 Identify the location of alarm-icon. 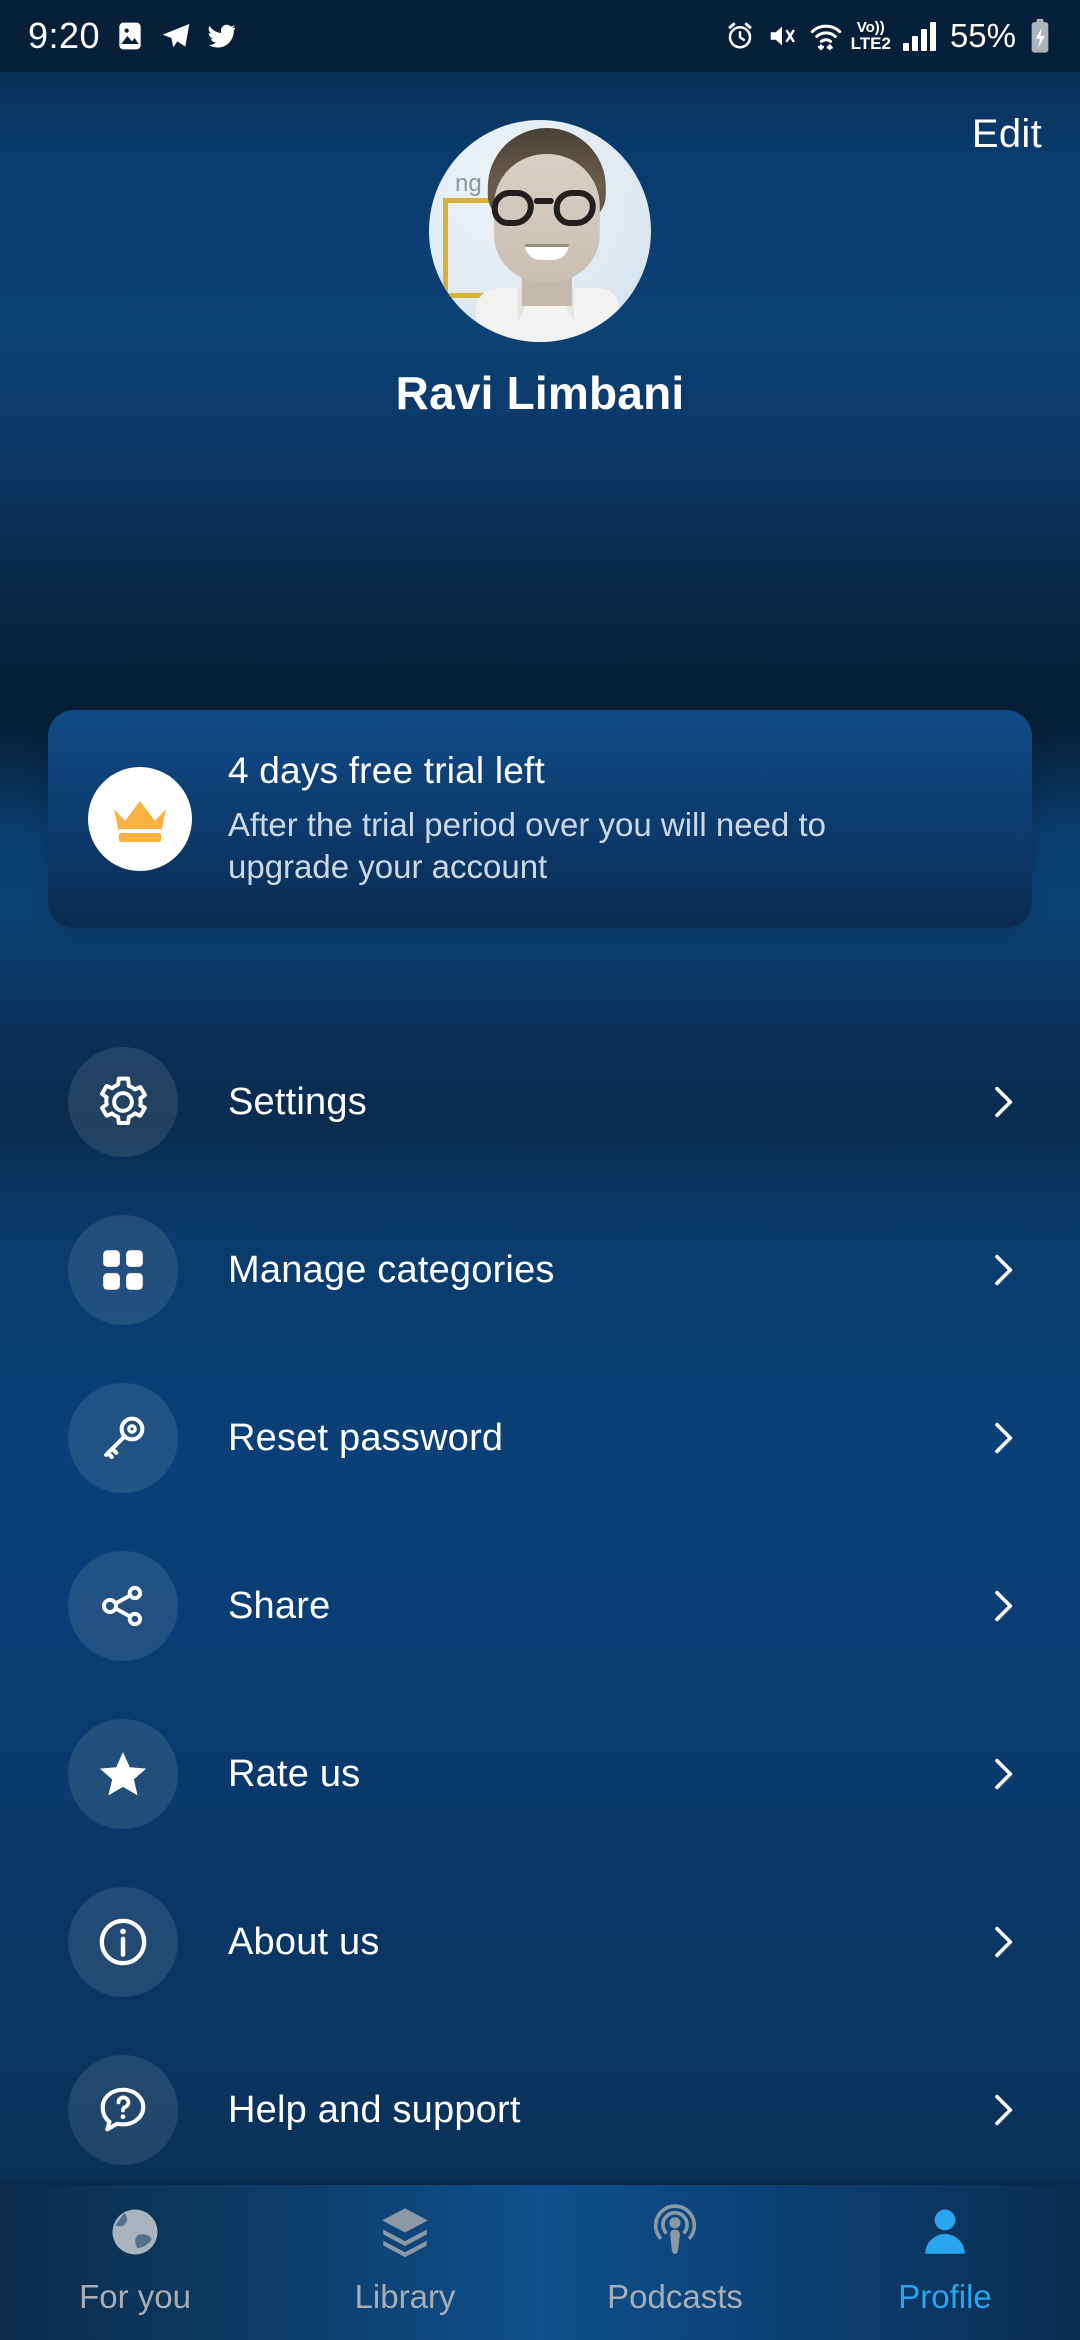
(740, 36).